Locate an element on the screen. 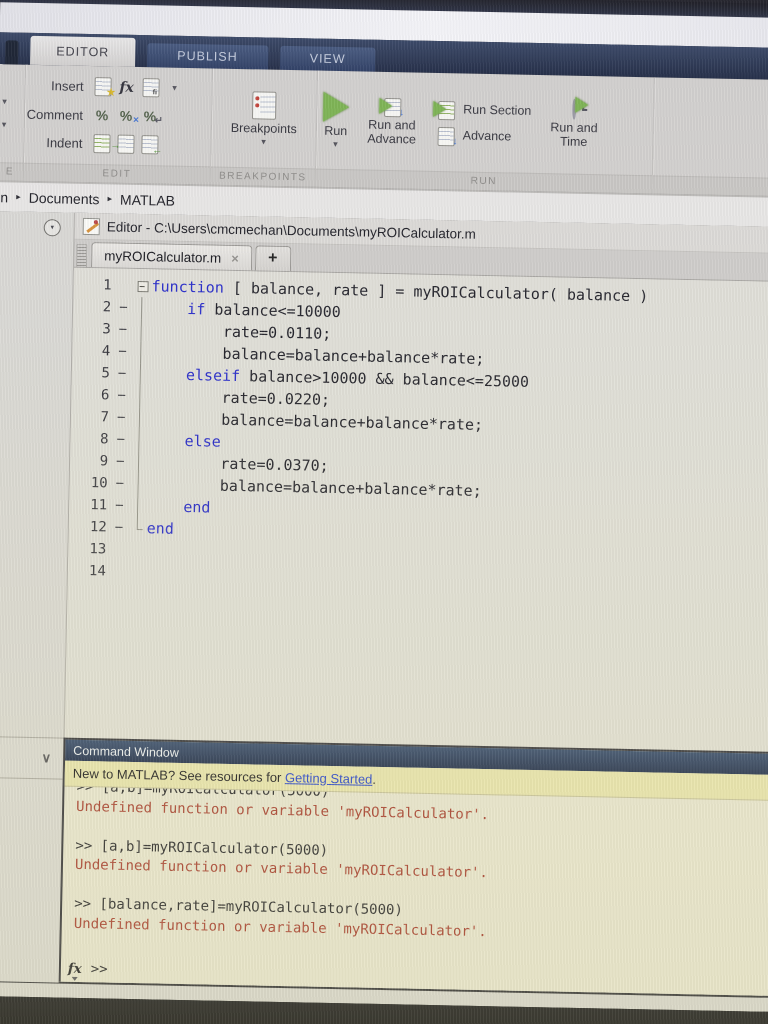 This screenshot has height=1024, width=768. document-tab: myROICalculator.m × is located at coordinates (171, 256).